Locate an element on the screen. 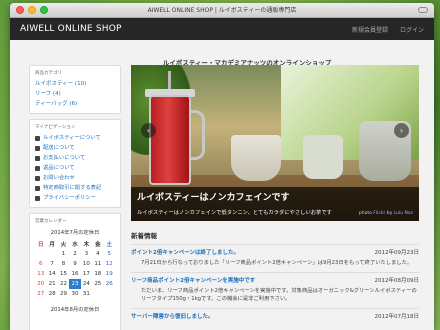 The height and width of the screenshot is (330, 440). news-item: サーバー障害から復旧しました。 2012年07月18日 is located at coordinates (275, 314).